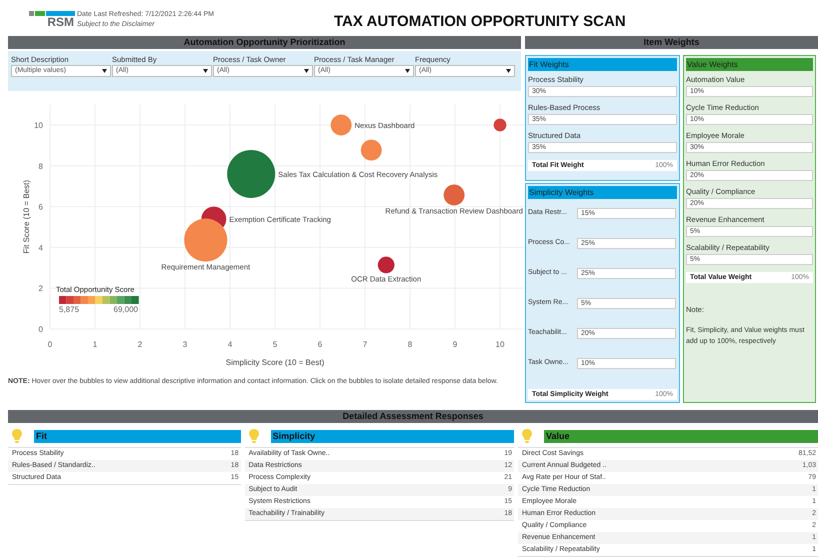  What do you see at coordinates (69, 309) in the screenshot?
I see `legend-min: 5,875` at bounding box center [69, 309].